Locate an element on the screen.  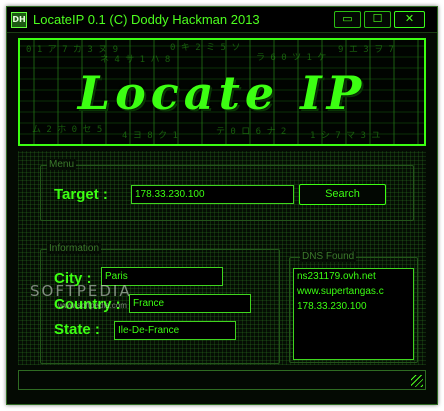
banner-title: Locate IP is located at coordinates (222, 93).